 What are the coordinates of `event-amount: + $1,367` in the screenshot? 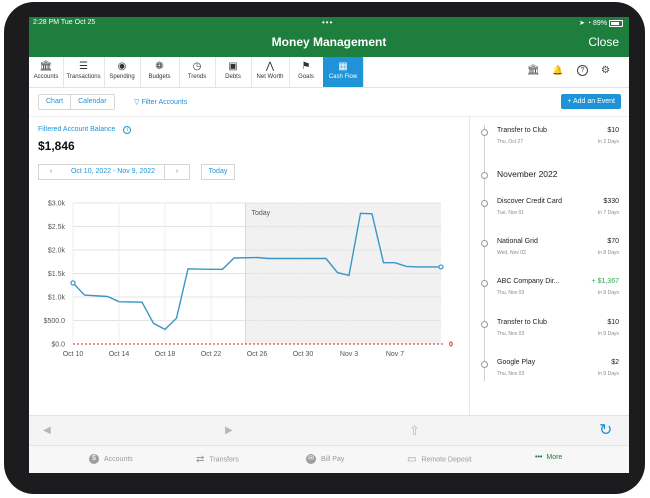 It's located at (605, 281).